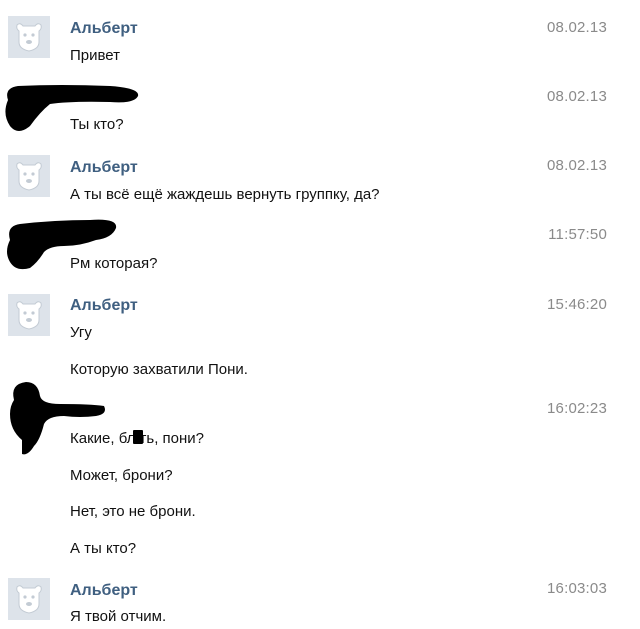  Describe the element at coordinates (118, 616) in the screenshot. I see `message-text: Я твой отчим.` at that location.